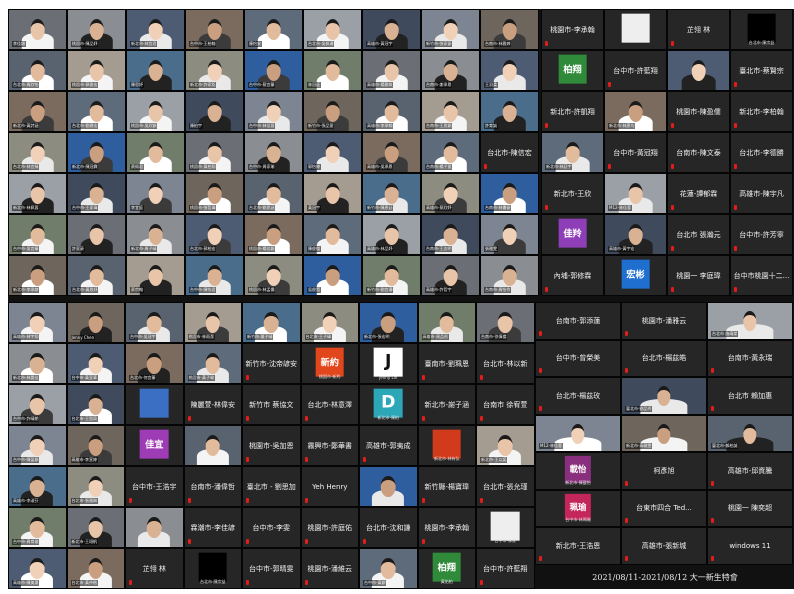 The height and width of the screenshot is (594, 794). What do you see at coordinates (450, 152) in the screenshot?
I see `participant-tile: 台南市-楊子萱` at bounding box center [450, 152].